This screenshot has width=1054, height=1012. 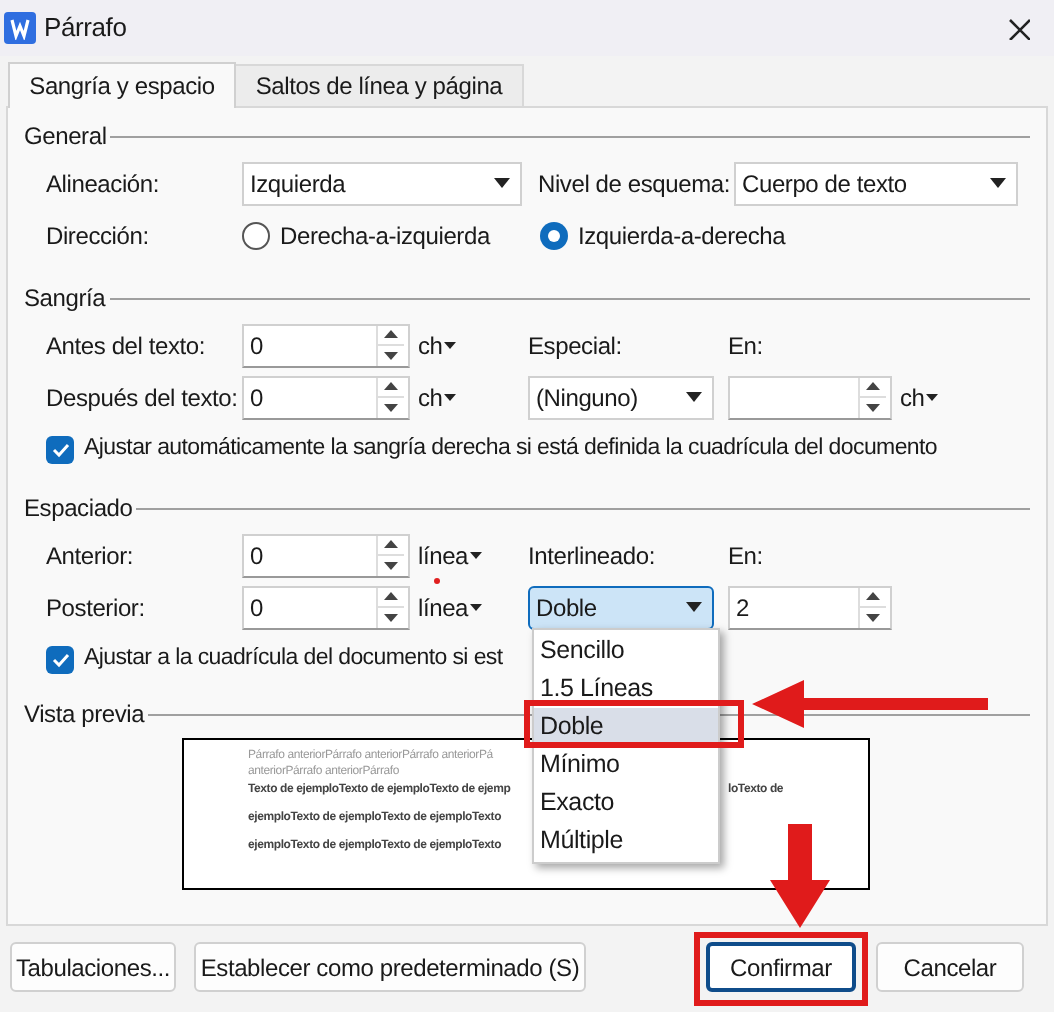 I want to click on dropdown: Doble, so click(x=621, y=607).